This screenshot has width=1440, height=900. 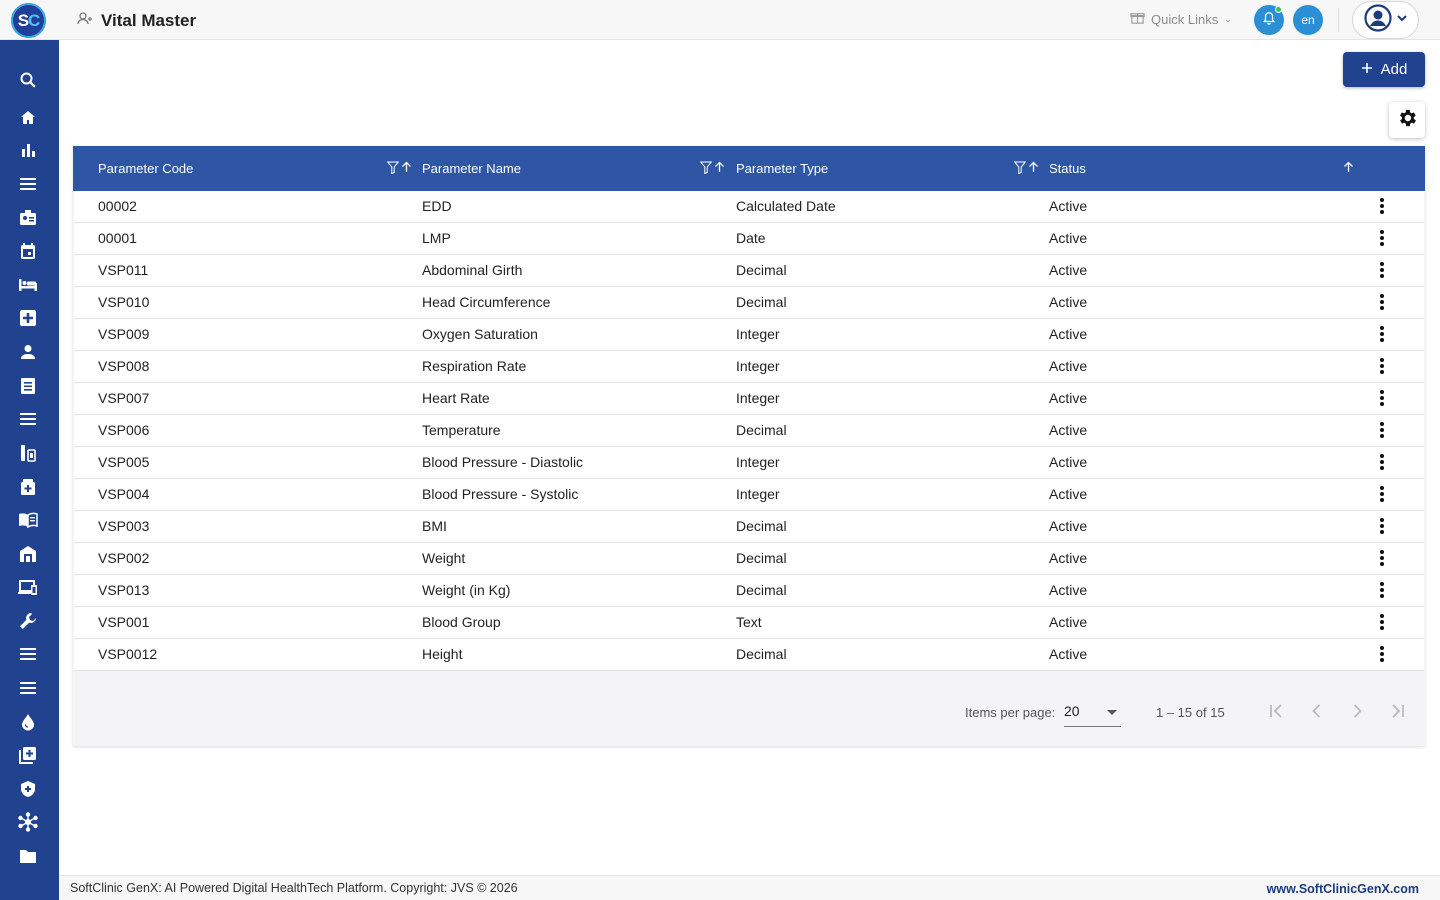 I want to click on profile-menu-button, so click(x=1385, y=20).